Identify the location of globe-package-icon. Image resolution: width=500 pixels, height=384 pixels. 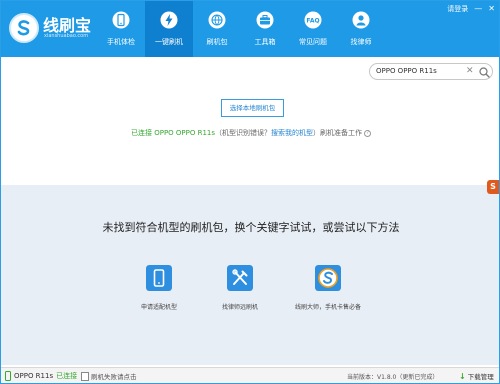
(217, 20).